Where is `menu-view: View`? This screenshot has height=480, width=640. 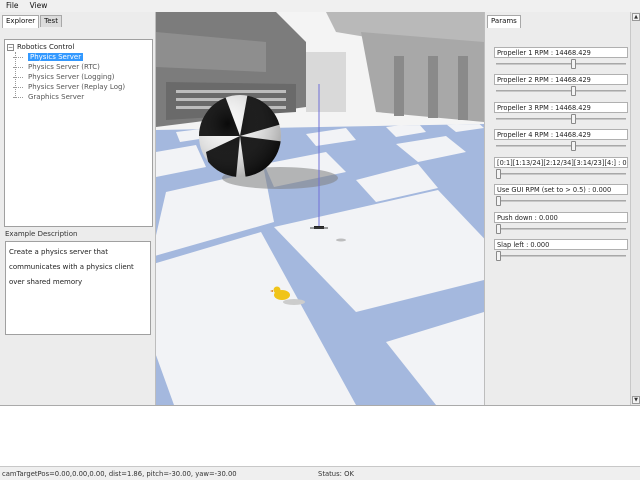
menu-view: View is located at coordinates (38, 6).